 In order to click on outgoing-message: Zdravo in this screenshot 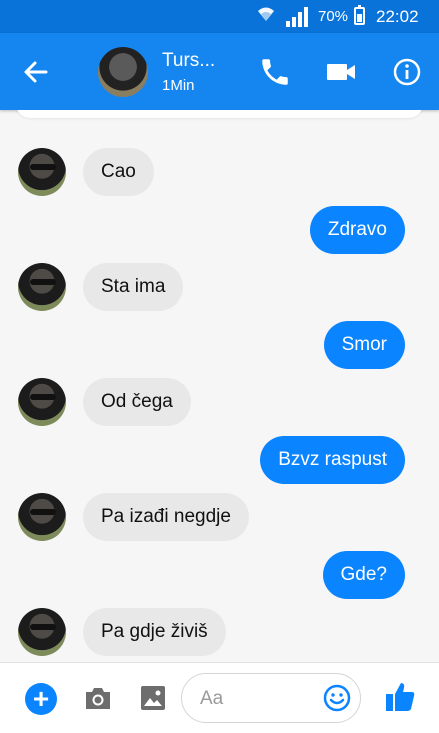, I will do `click(357, 230)`.